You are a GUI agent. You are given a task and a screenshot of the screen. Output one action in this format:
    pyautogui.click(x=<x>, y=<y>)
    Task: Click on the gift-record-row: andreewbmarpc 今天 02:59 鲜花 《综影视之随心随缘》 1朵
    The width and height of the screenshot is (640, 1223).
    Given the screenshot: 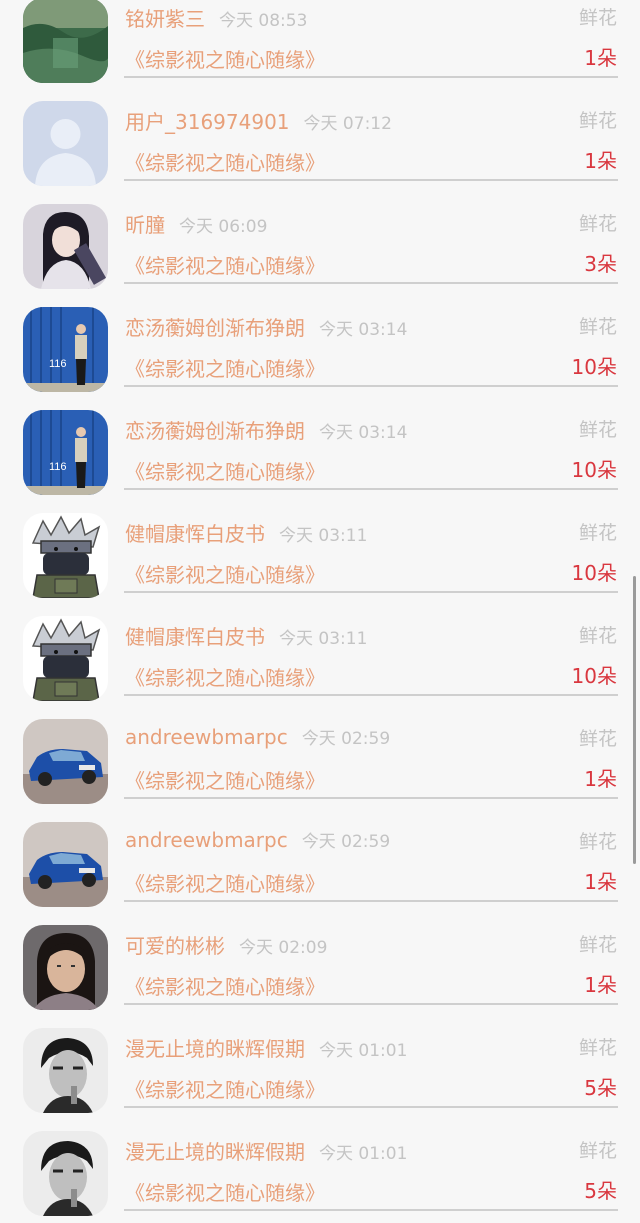 What is the action you would take?
    pyautogui.click(x=320, y=862)
    